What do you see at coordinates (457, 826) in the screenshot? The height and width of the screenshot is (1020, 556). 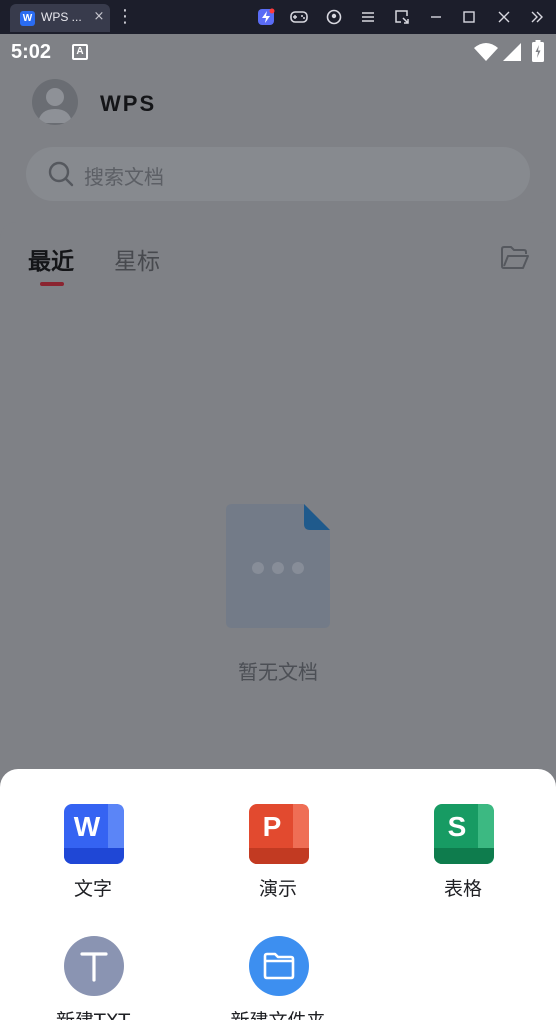 I see `svg-text: S` at bounding box center [457, 826].